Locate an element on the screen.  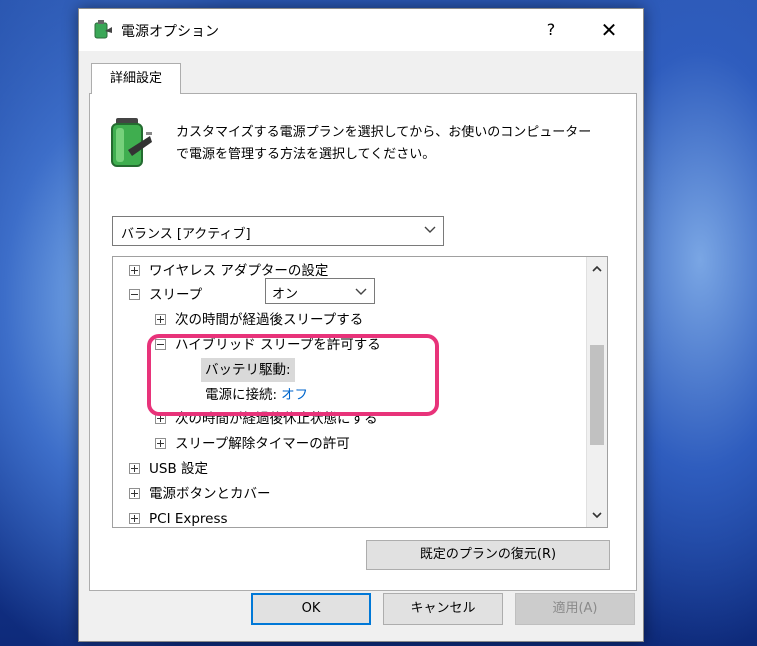
tree-item-usb-settings: USB 設定 is located at coordinates (168, 469).